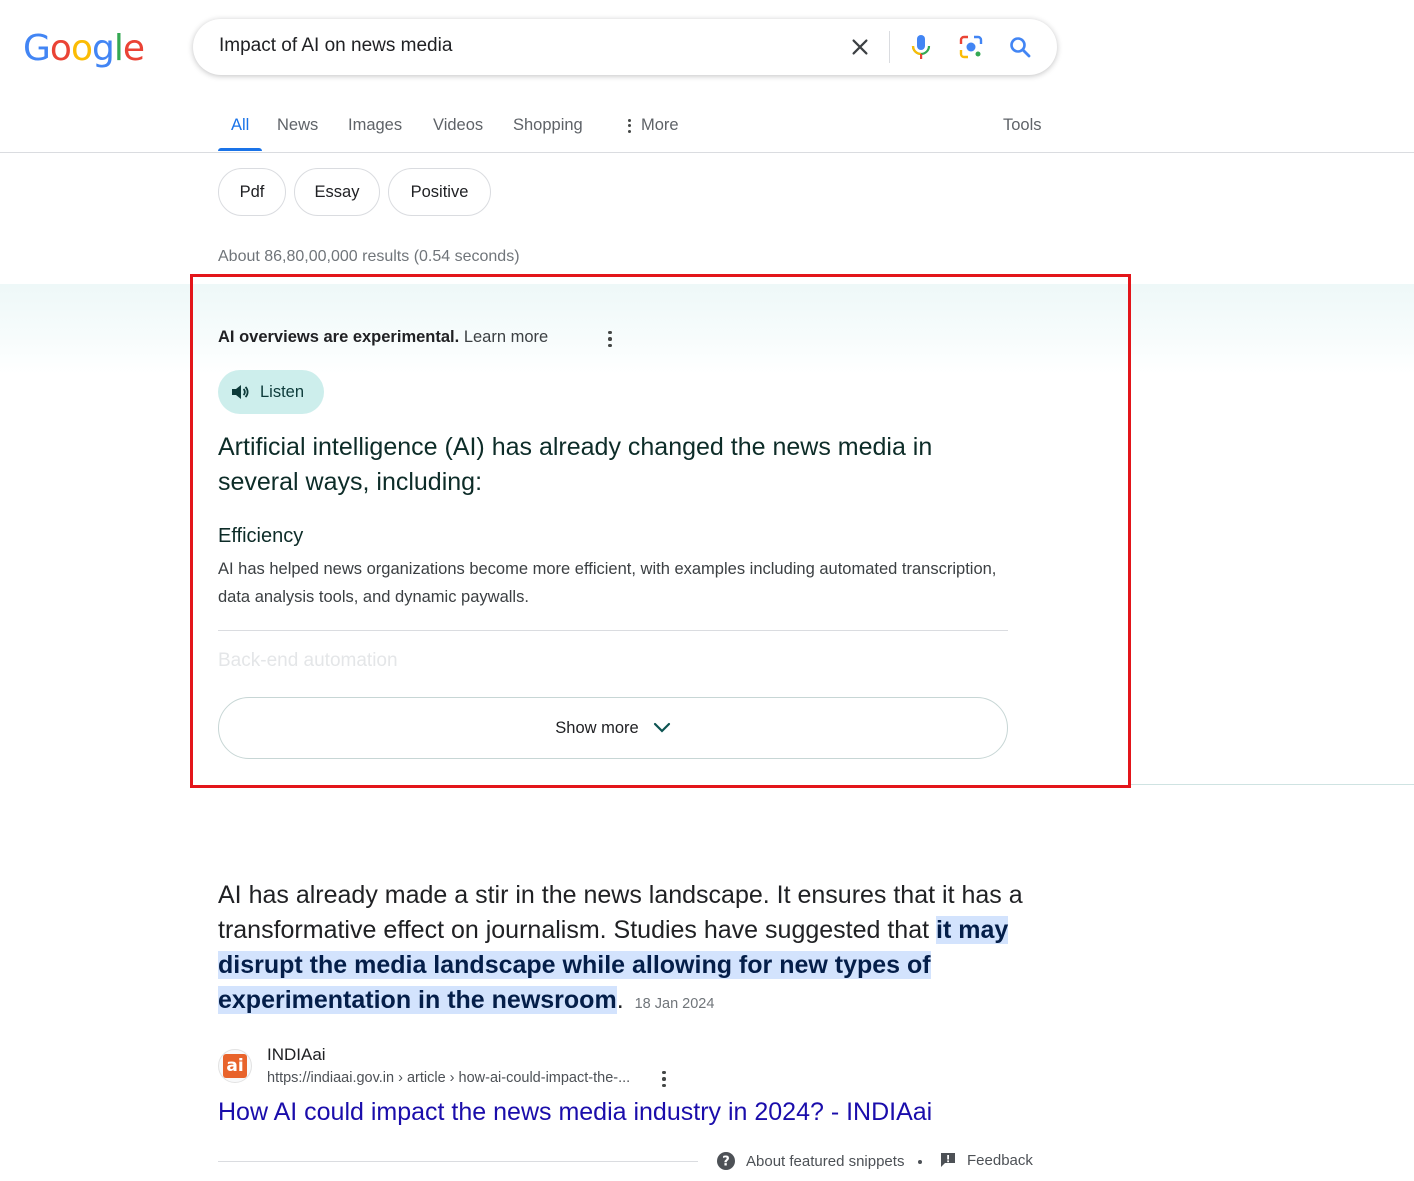  Describe the element at coordinates (458, 1161) in the screenshot. I see `snippet-footer-divider` at that location.